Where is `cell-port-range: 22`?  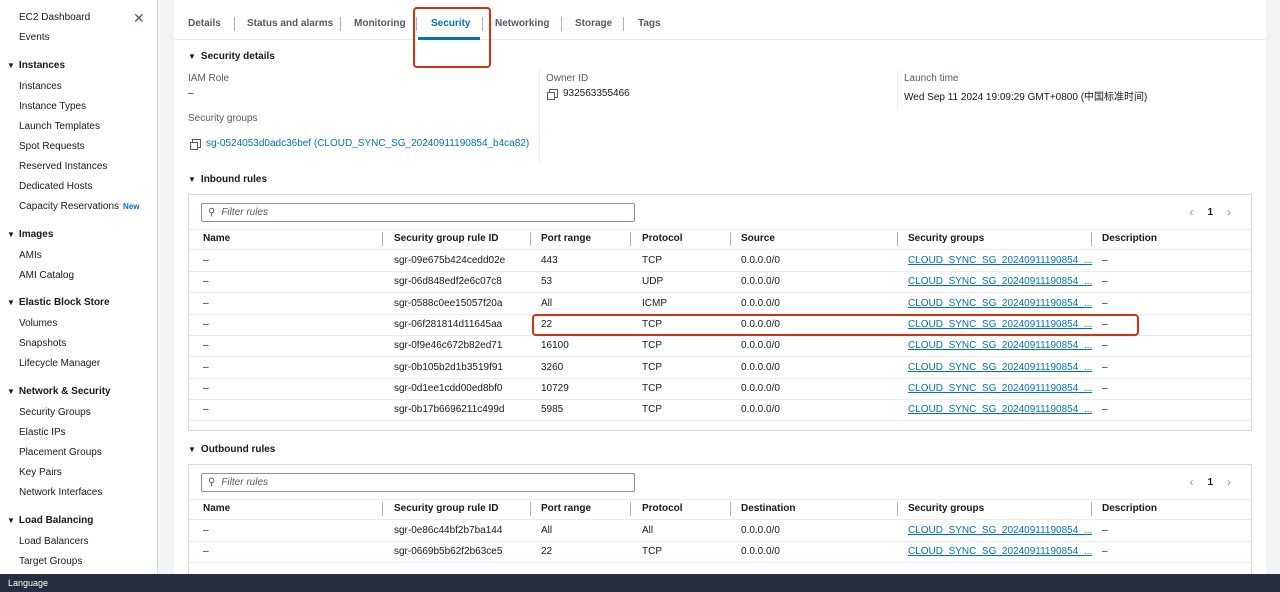
cell-port-range: 22 is located at coordinates (547, 552).